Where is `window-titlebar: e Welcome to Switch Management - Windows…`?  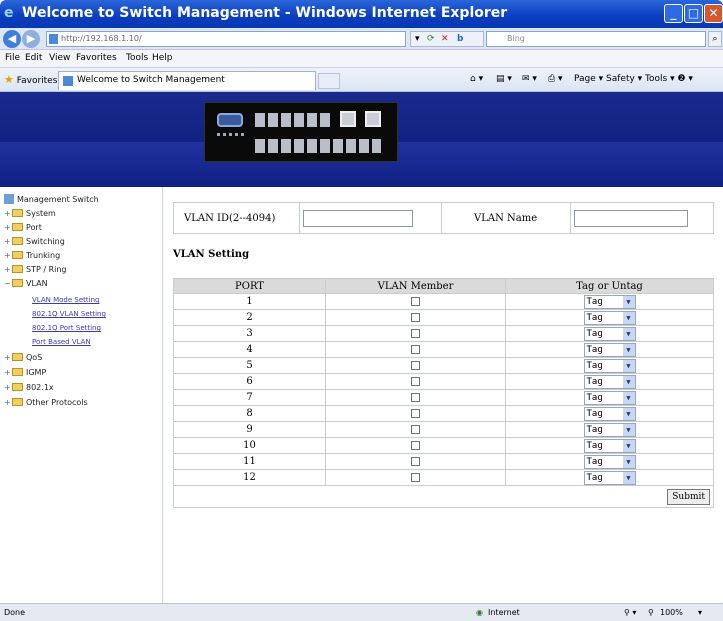 window-titlebar: e Welcome to Switch Management - Windows… is located at coordinates (361, 14).